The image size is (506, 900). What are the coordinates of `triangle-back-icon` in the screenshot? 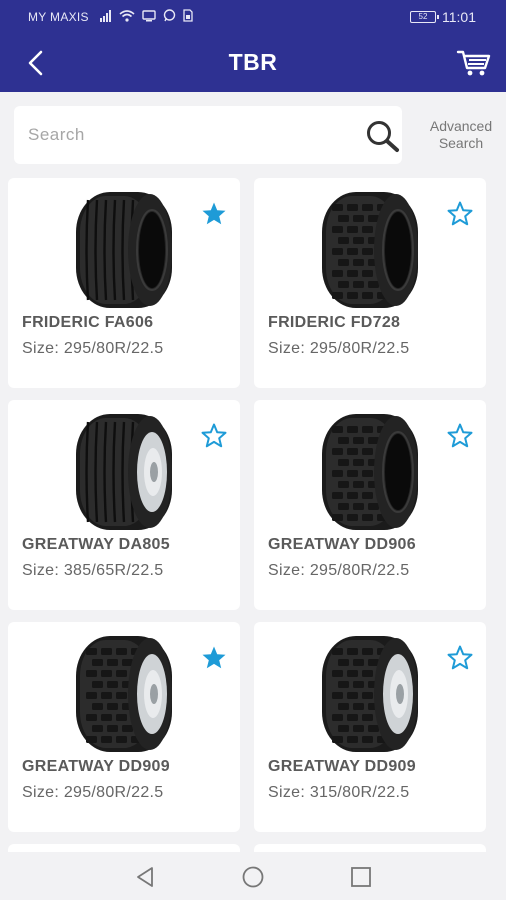 It's located at (145, 877).